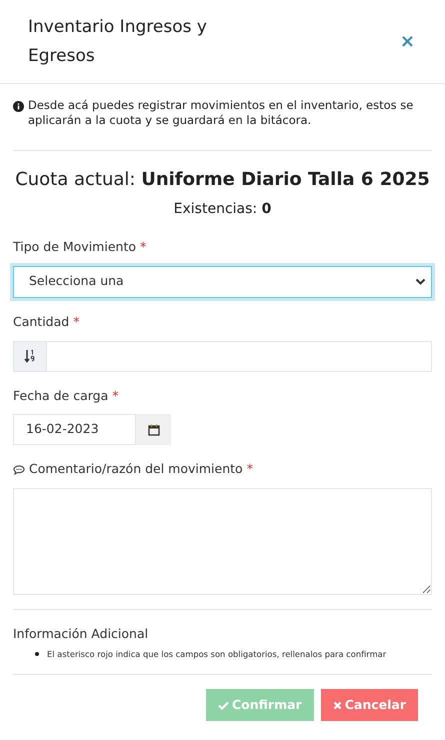 This screenshot has height=740, width=445. I want to click on stock-text: Existencias: 0, so click(222, 209).